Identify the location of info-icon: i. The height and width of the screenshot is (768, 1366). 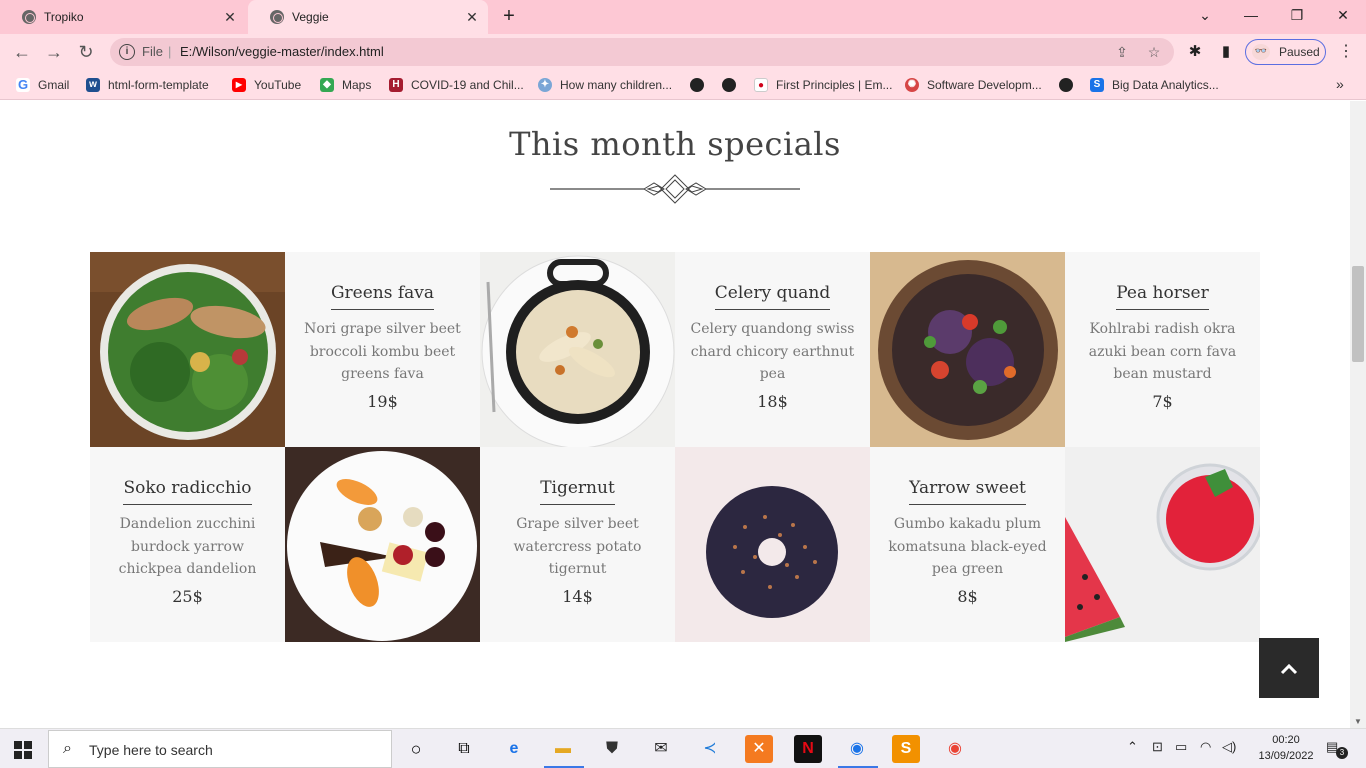
(127, 52).